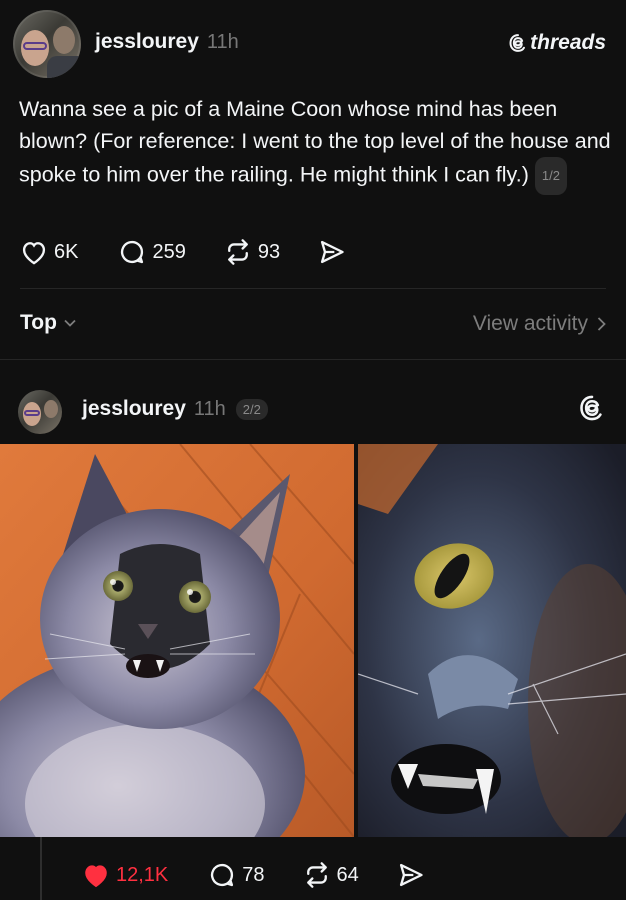  I want to click on post-actions: 6K 259 93, so click(183, 252).